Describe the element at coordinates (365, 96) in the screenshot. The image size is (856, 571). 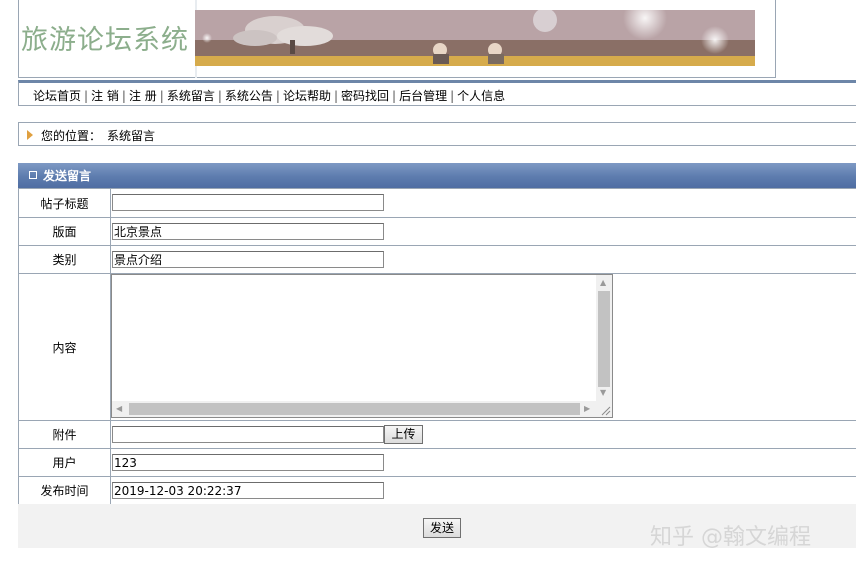
I see `nav-item-password-recovery: 密码找回` at that location.